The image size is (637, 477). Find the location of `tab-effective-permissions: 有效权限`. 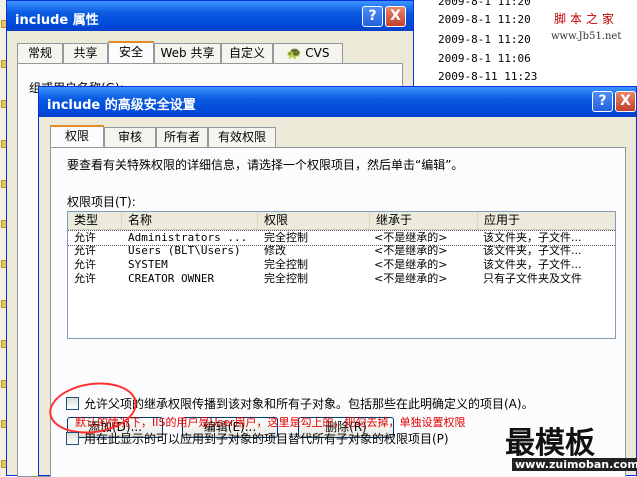

tab-effective-permissions: 有效权限 is located at coordinates (242, 137).